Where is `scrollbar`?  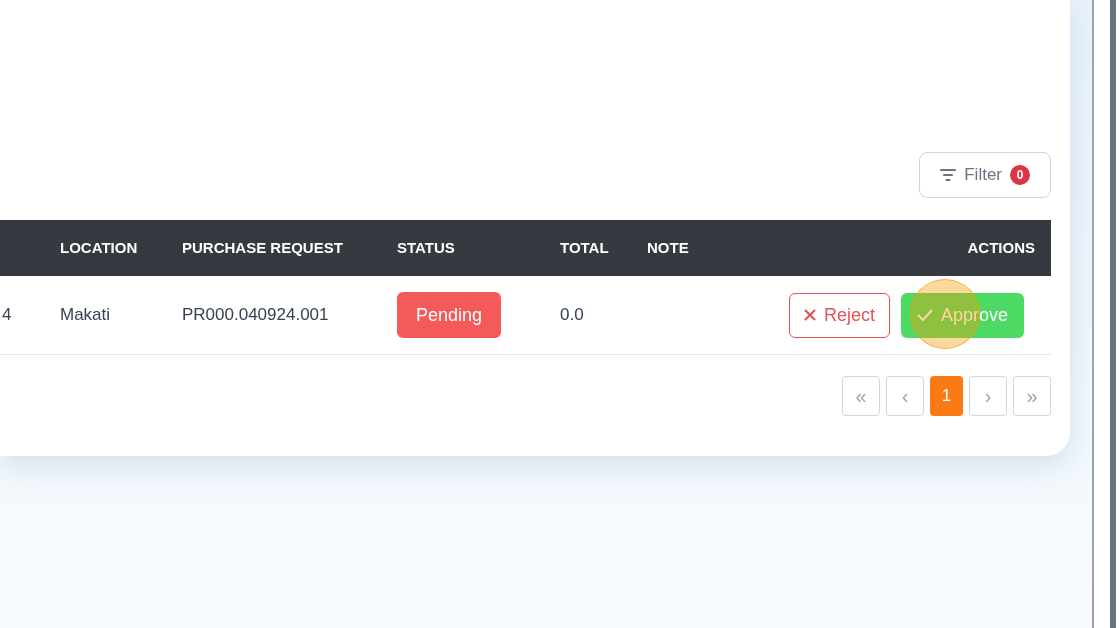
scrollbar is located at coordinates (1106, 314).